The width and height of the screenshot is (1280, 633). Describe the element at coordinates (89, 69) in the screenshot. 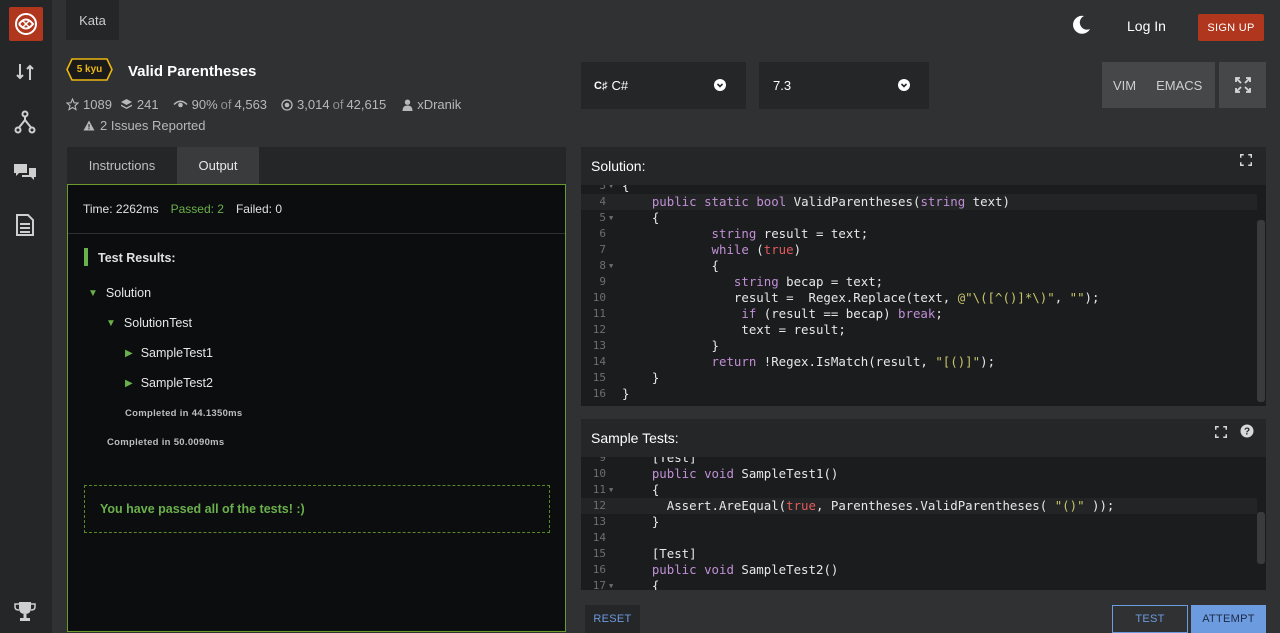

I see `rank-label: 5 kyu` at that location.